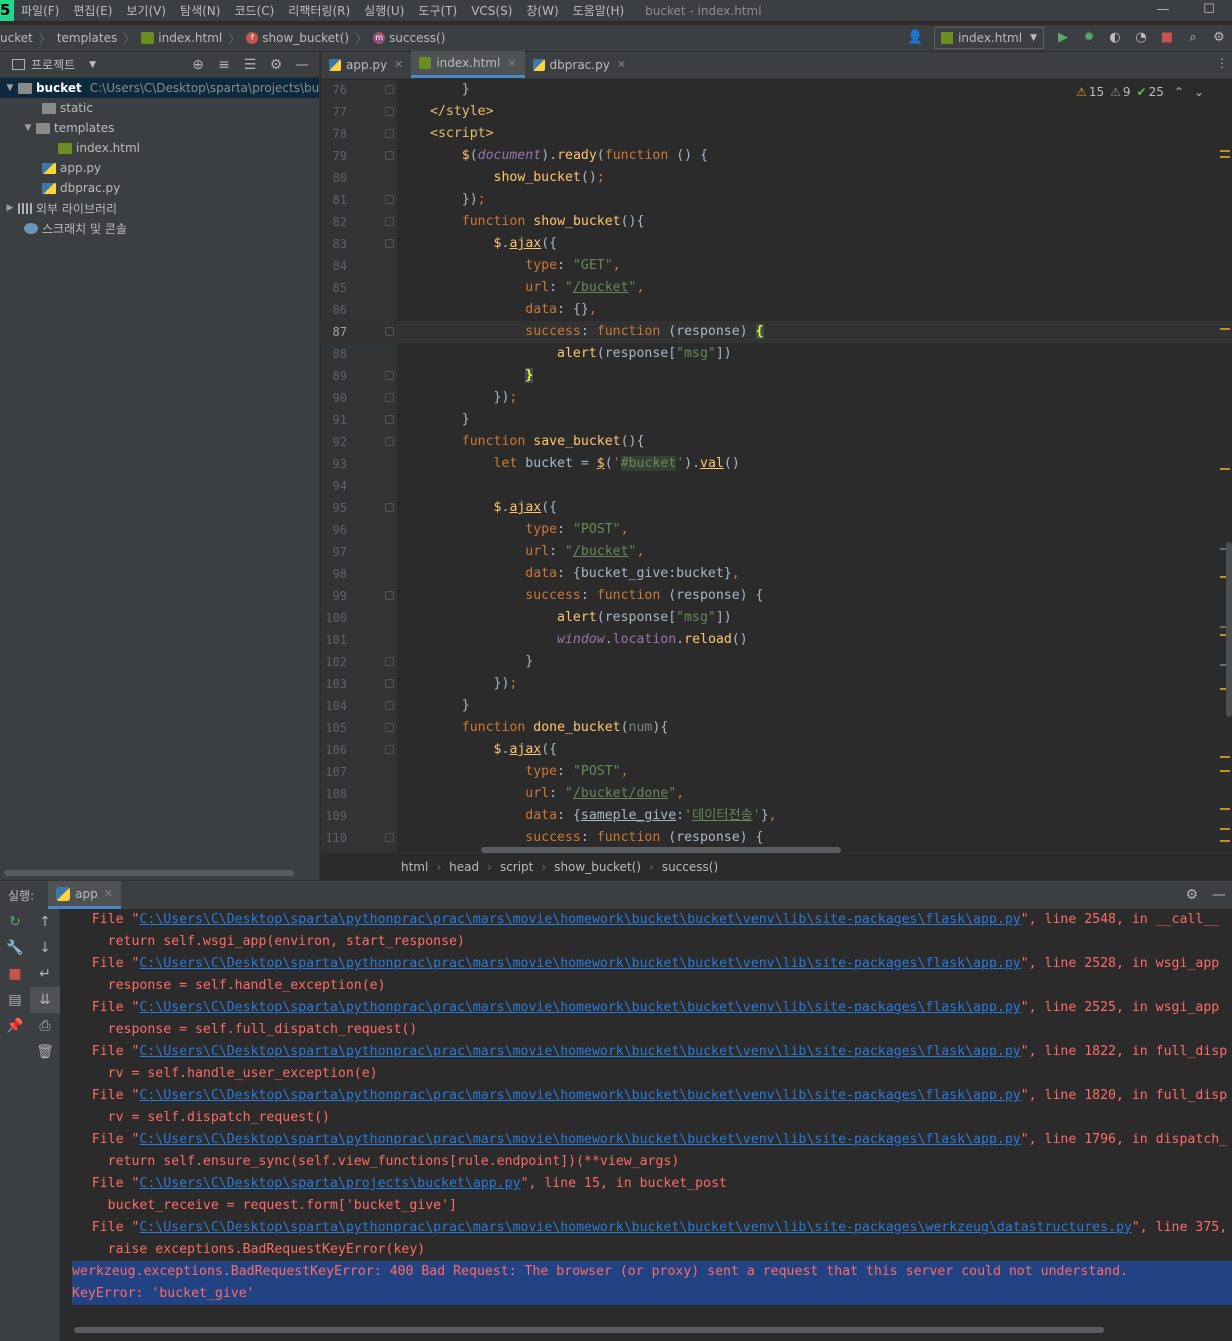 The image size is (1232, 1341). What do you see at coordinates (1209, 10) in the screenshot?
I see `maximize-icon: ☐` at bounding box center [1209, 10].